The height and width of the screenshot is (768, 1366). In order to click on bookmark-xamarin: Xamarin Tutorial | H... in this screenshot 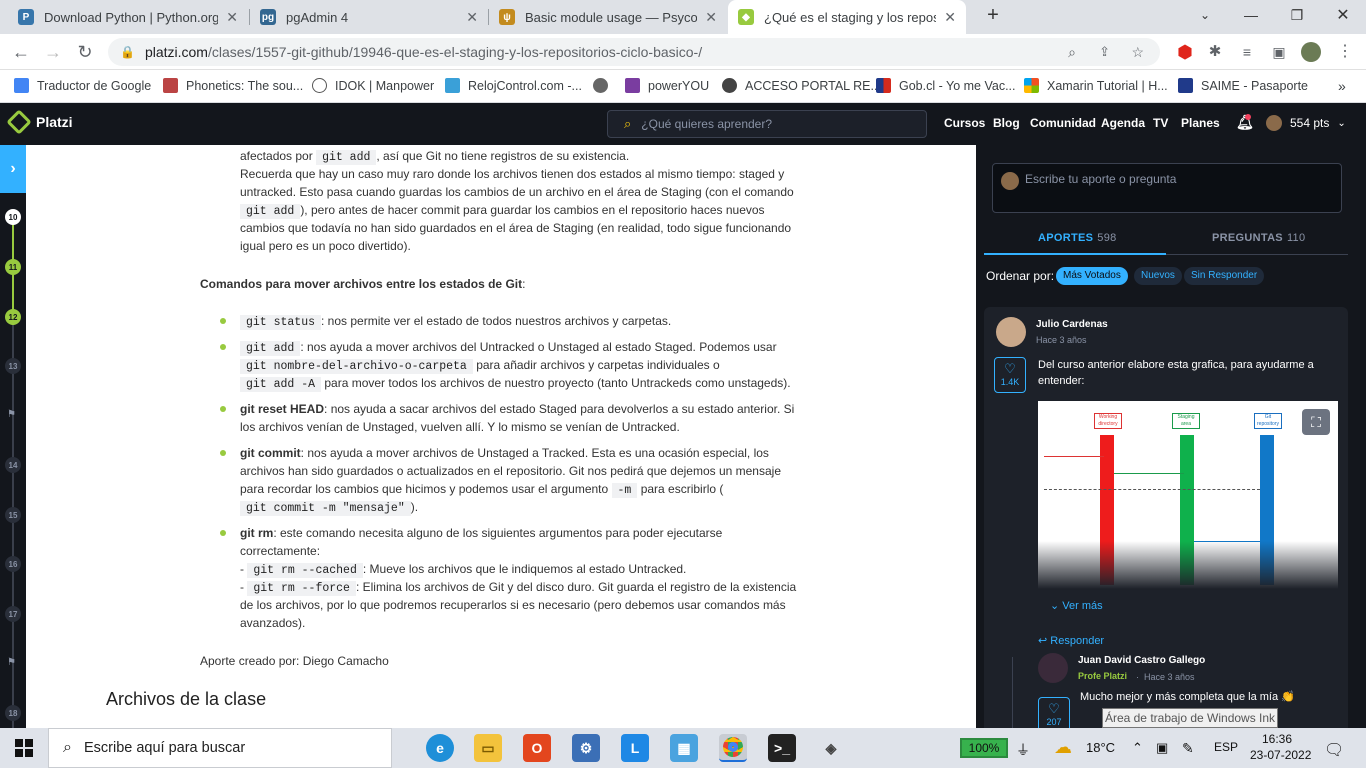, I will do `click(1096, 85)`.